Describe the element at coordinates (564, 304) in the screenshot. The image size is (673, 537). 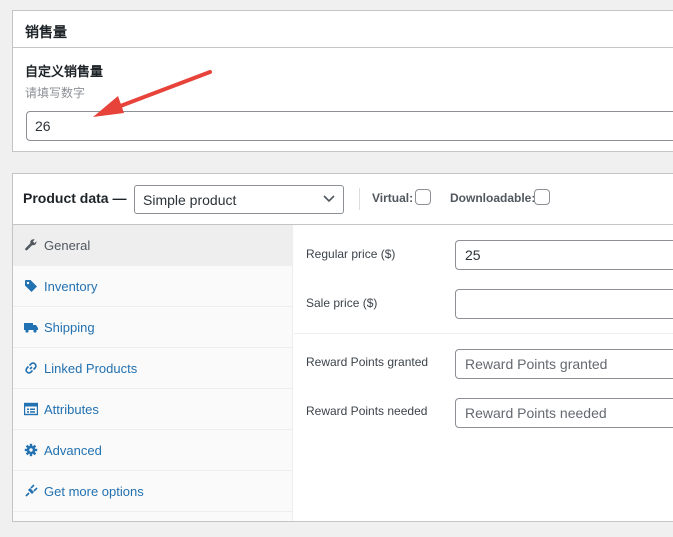
I see `sale-price-input` at that location.